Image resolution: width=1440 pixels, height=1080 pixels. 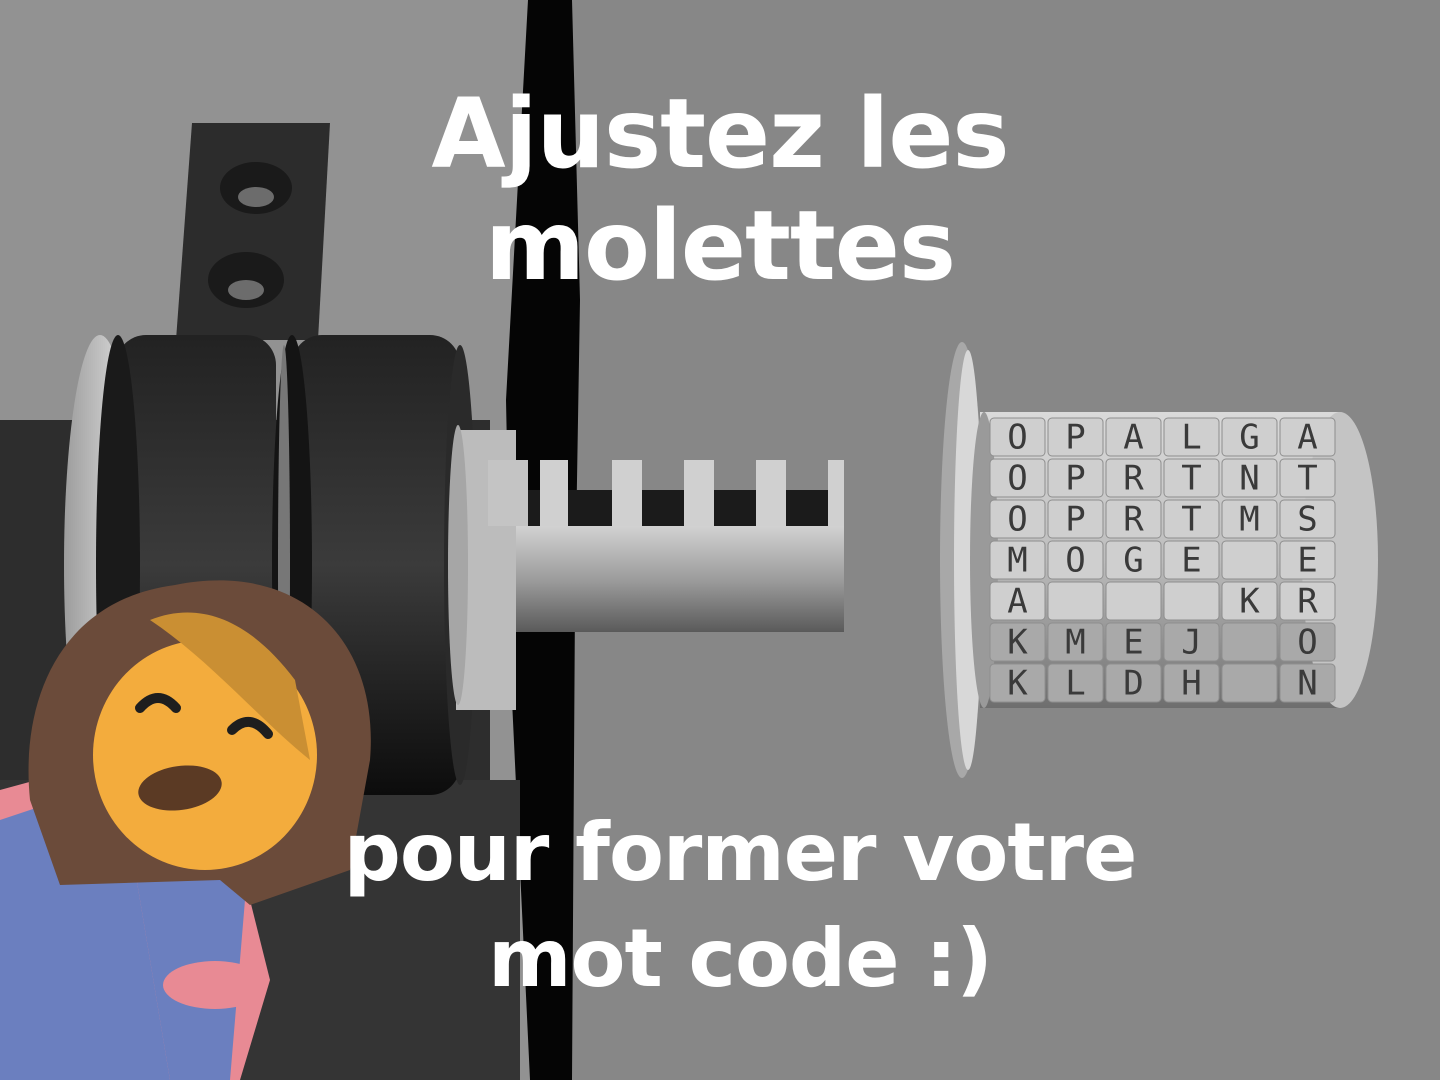 What do you see at coordinates (740, 958) in the screenshot?
I see `caption-bottom-line-2: mot code :)` at bounding box center [740, 958].